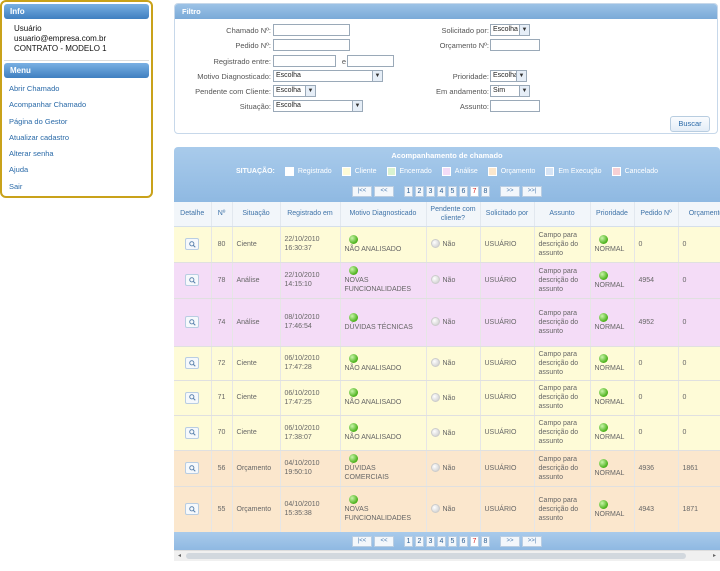 The height and width of the screenshot is (571, 720). I want to click on pending-cell: Não, so click(453, 509).